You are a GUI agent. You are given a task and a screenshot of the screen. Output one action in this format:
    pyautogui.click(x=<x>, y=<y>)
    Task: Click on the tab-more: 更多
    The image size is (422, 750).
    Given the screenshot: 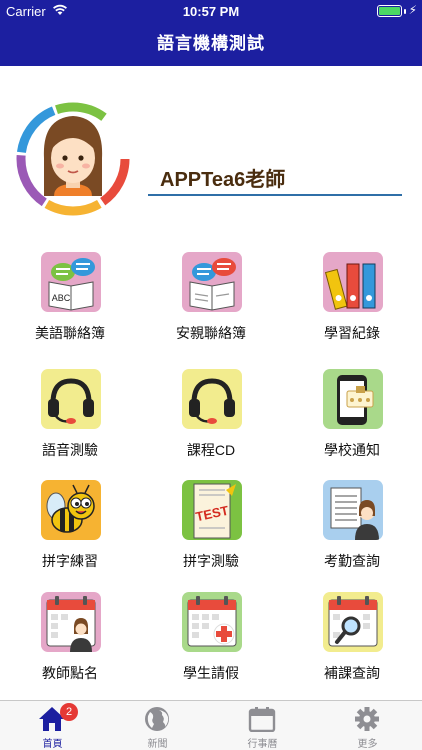 What is the action you would take?
    pyautogui.click(x=367, y=725)
    